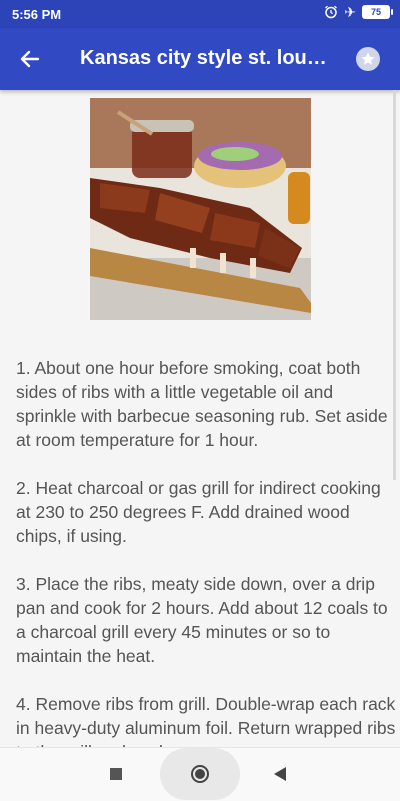 Image resolution: width=400 pixels, height=801 pixels. I want to click on system-back-button, so click(280, 774).